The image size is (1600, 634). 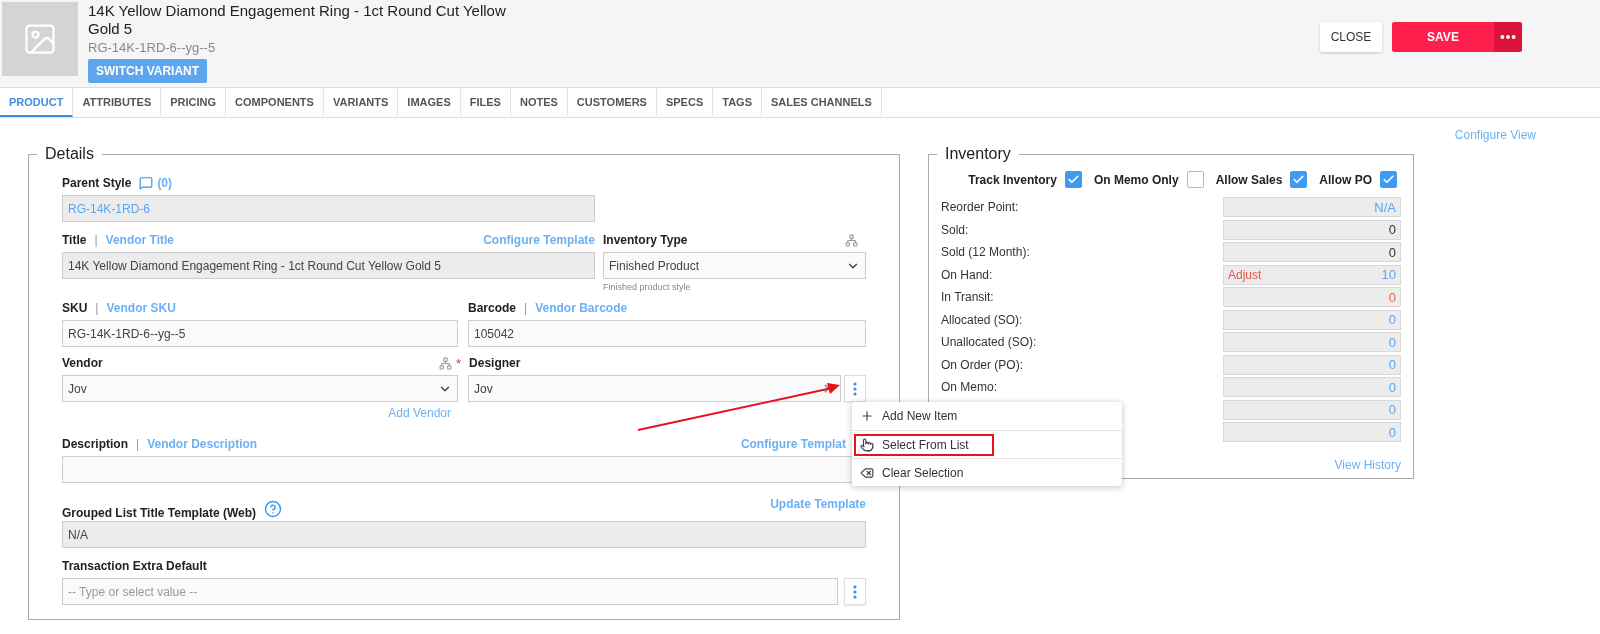 I want to click on sku-field: RG-14K-1RD-6--yg--5, so click(x=260, y=333).